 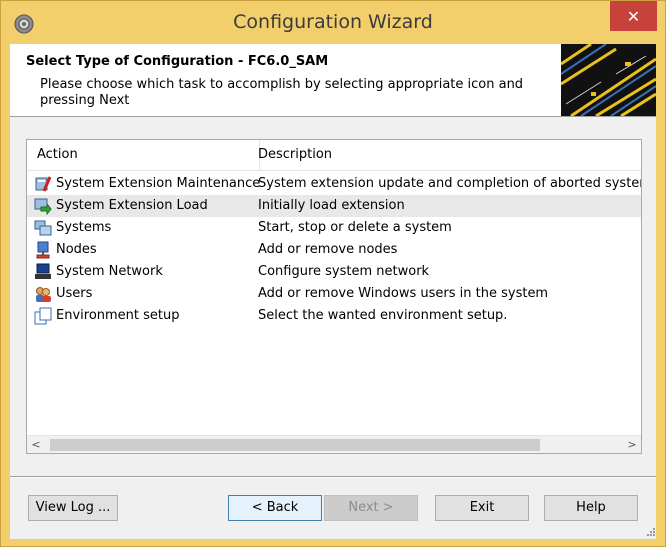 I want to click on action-label: Environment setup, so click(x=118, y=315).